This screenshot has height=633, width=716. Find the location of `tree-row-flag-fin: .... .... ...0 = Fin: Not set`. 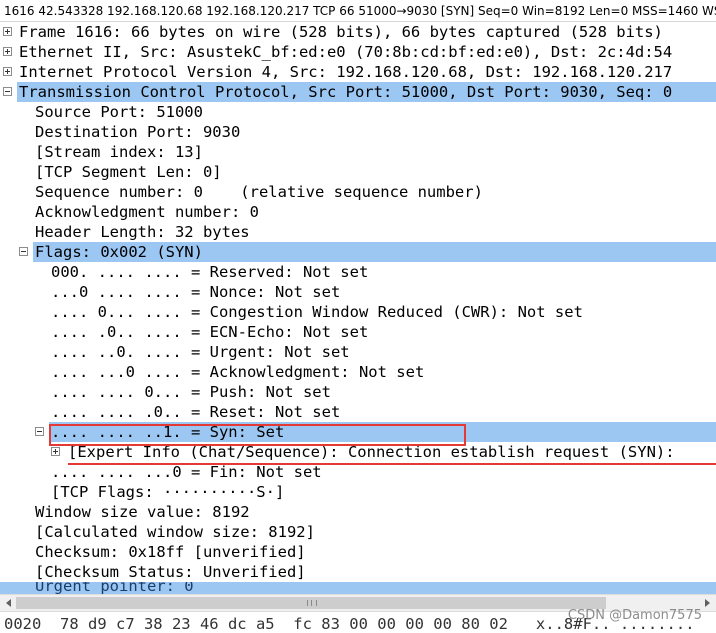

tree-row-flag-fin: .... .... ...0 = Fin: Not set is located at coordinates (358, 472).